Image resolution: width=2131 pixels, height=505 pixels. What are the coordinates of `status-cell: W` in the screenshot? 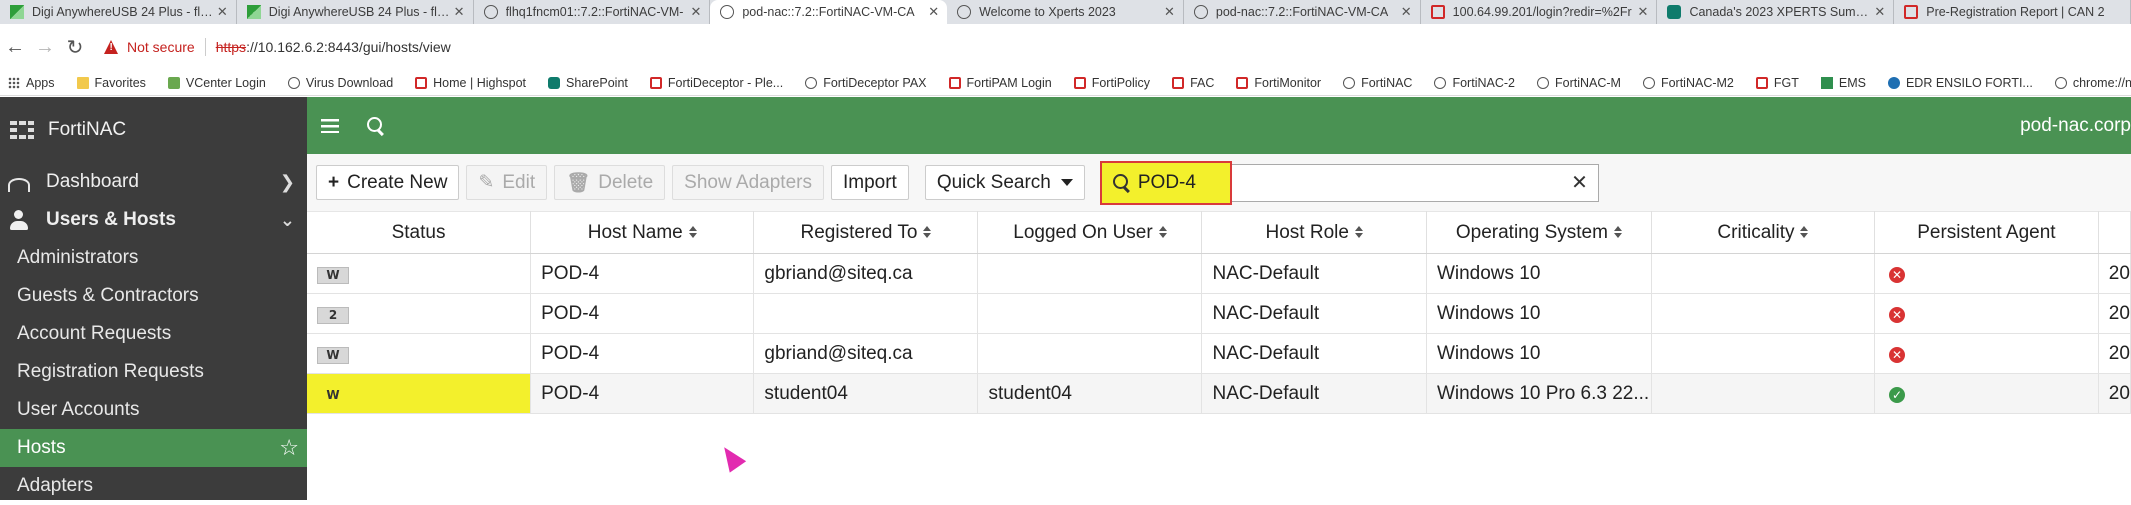 It's located at (419, 273).